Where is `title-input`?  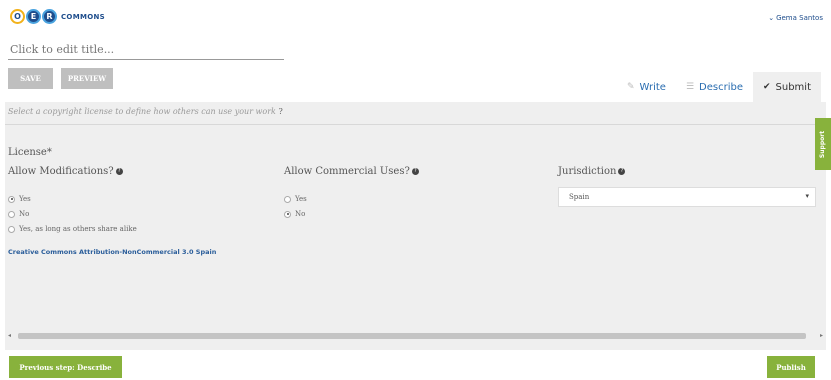 title-input is located at coordinates (146, 50).